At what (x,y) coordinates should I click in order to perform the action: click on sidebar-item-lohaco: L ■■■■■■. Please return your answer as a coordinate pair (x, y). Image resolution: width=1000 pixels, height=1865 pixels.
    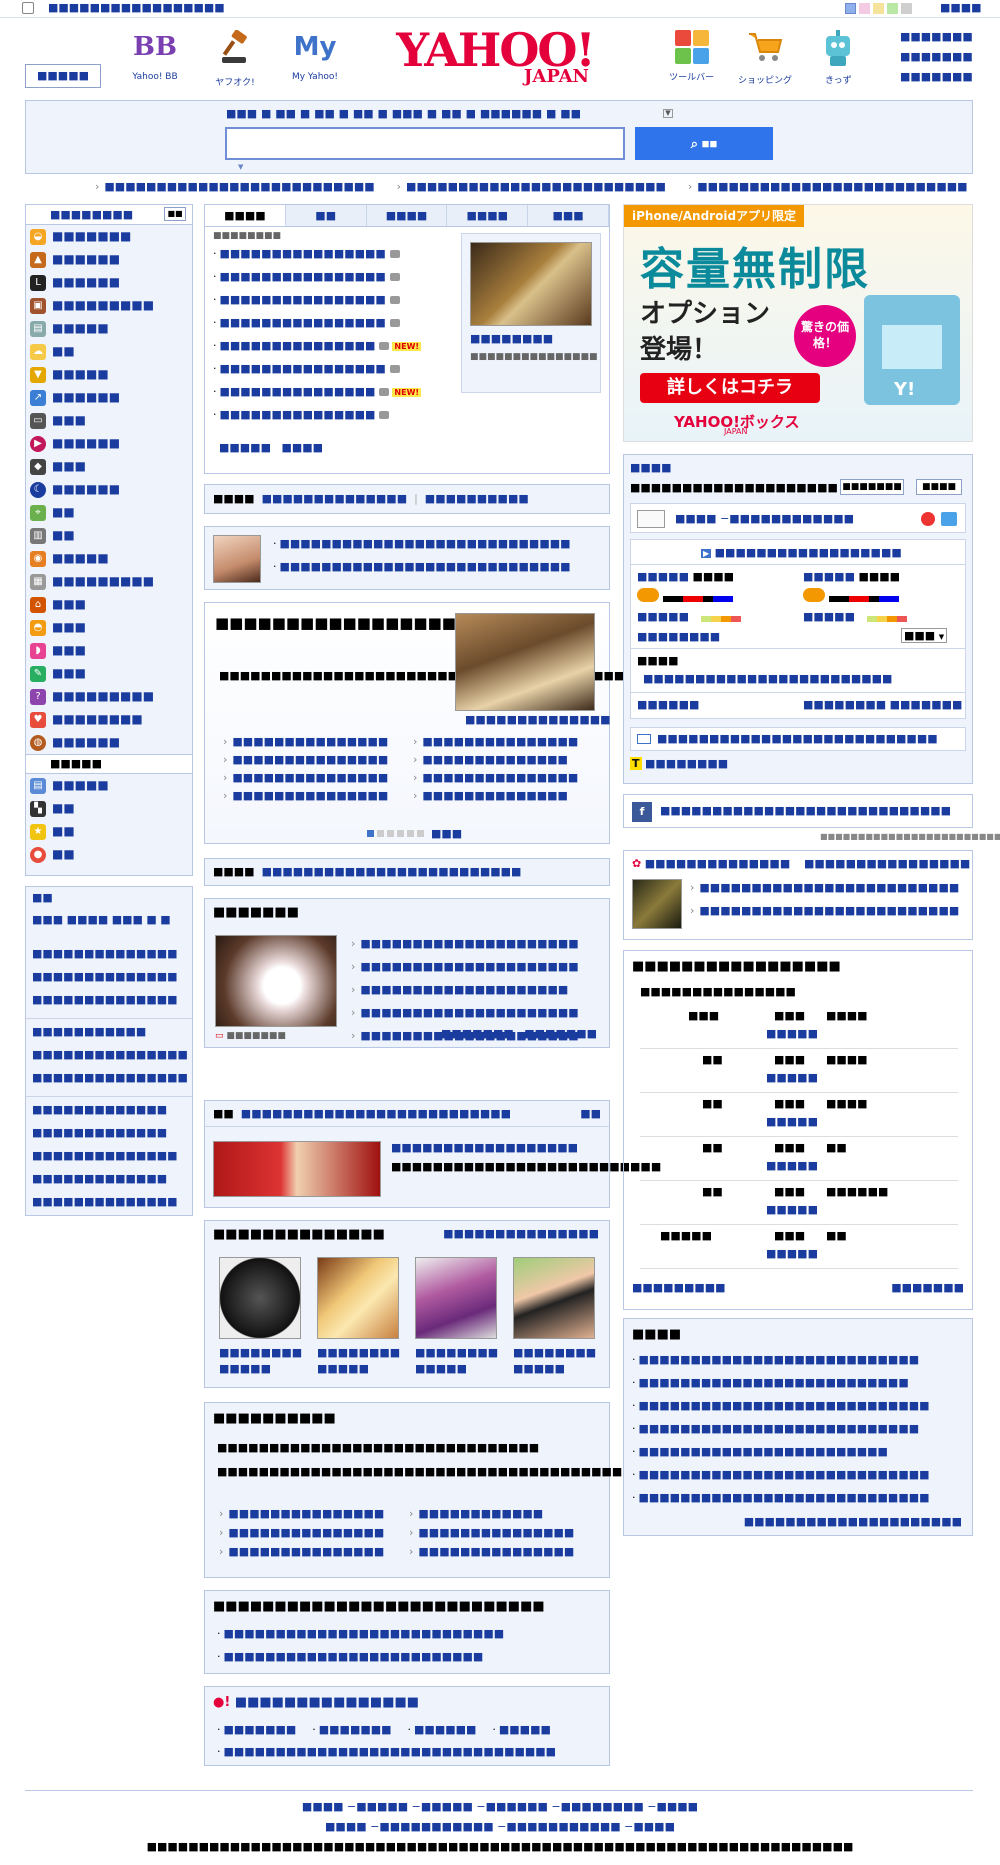
    Looking at the image, I should click on (111, 282).